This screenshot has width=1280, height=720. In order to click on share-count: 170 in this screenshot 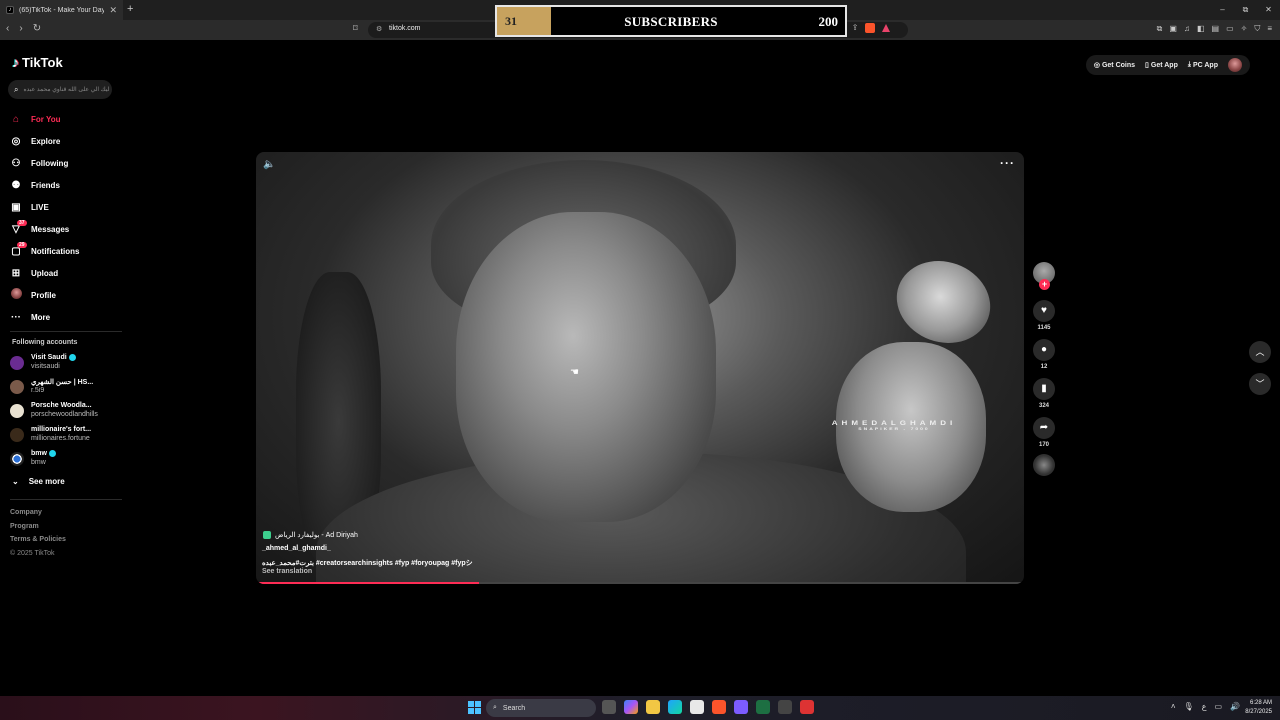, I will do `click(1043, 445)`.